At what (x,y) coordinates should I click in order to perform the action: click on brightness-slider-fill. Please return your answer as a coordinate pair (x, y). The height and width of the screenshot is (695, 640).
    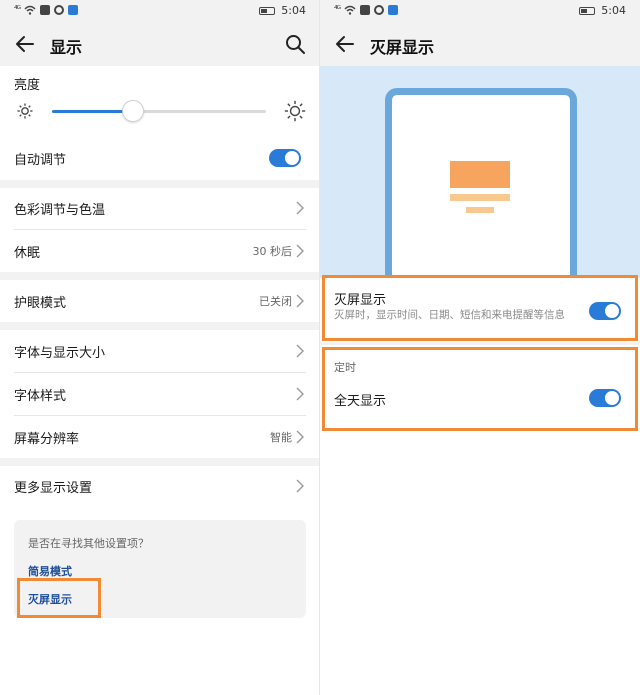
    Looking at the image, I should click on (93, 111).